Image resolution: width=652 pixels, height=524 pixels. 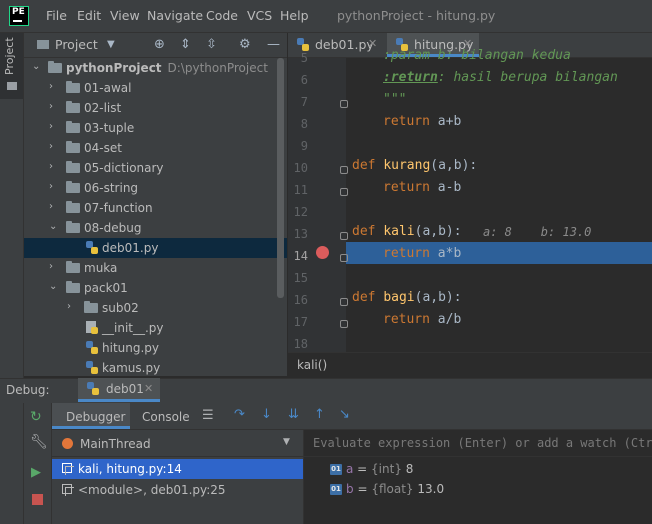 I want to click on tree-item-init-py: __init__.py, so click(x=155, y=328).